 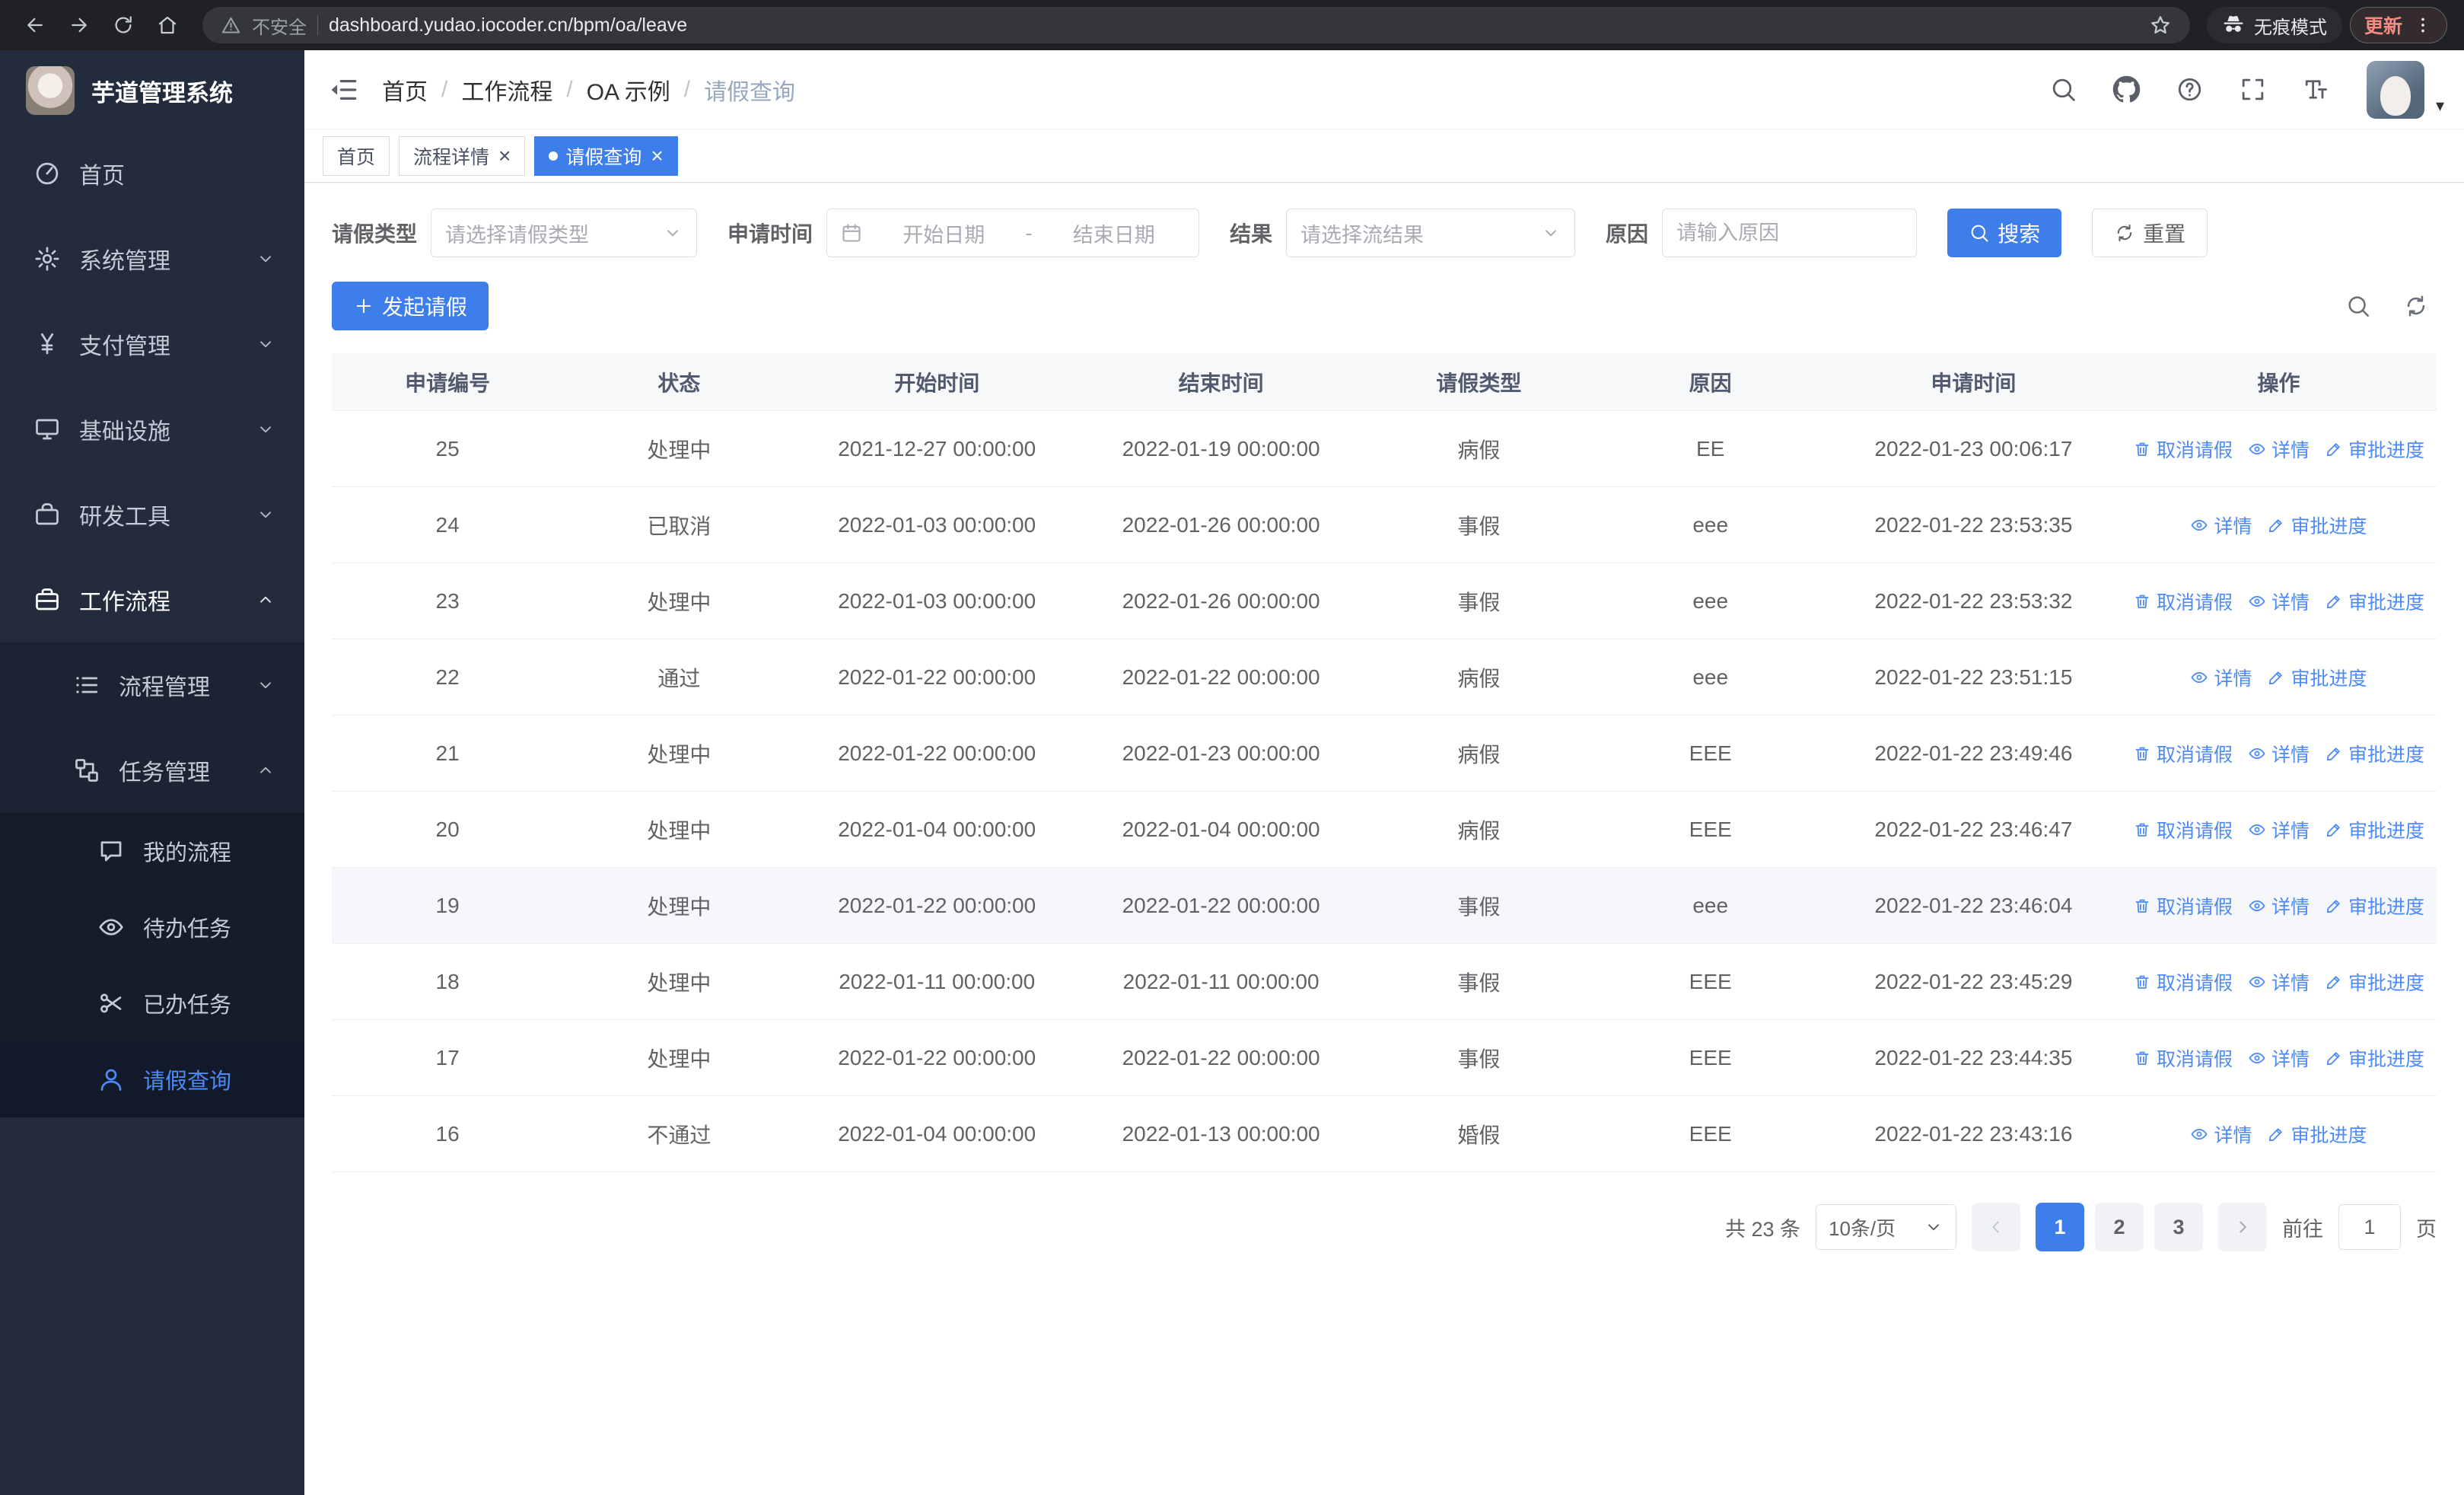 What do you see at coordinates (152, 514) in the screenshot?
I see `sidebar-item-devtools: 研发工具` at bounding box center [152, 514].